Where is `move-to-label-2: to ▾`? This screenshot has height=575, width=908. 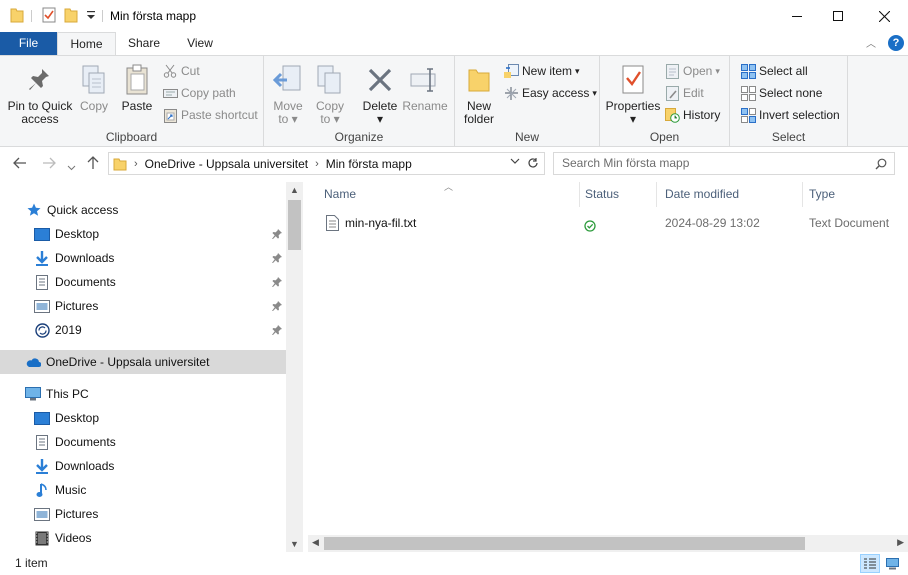
move-to-label-2: to ▾ is located at coordinates (288, 119).